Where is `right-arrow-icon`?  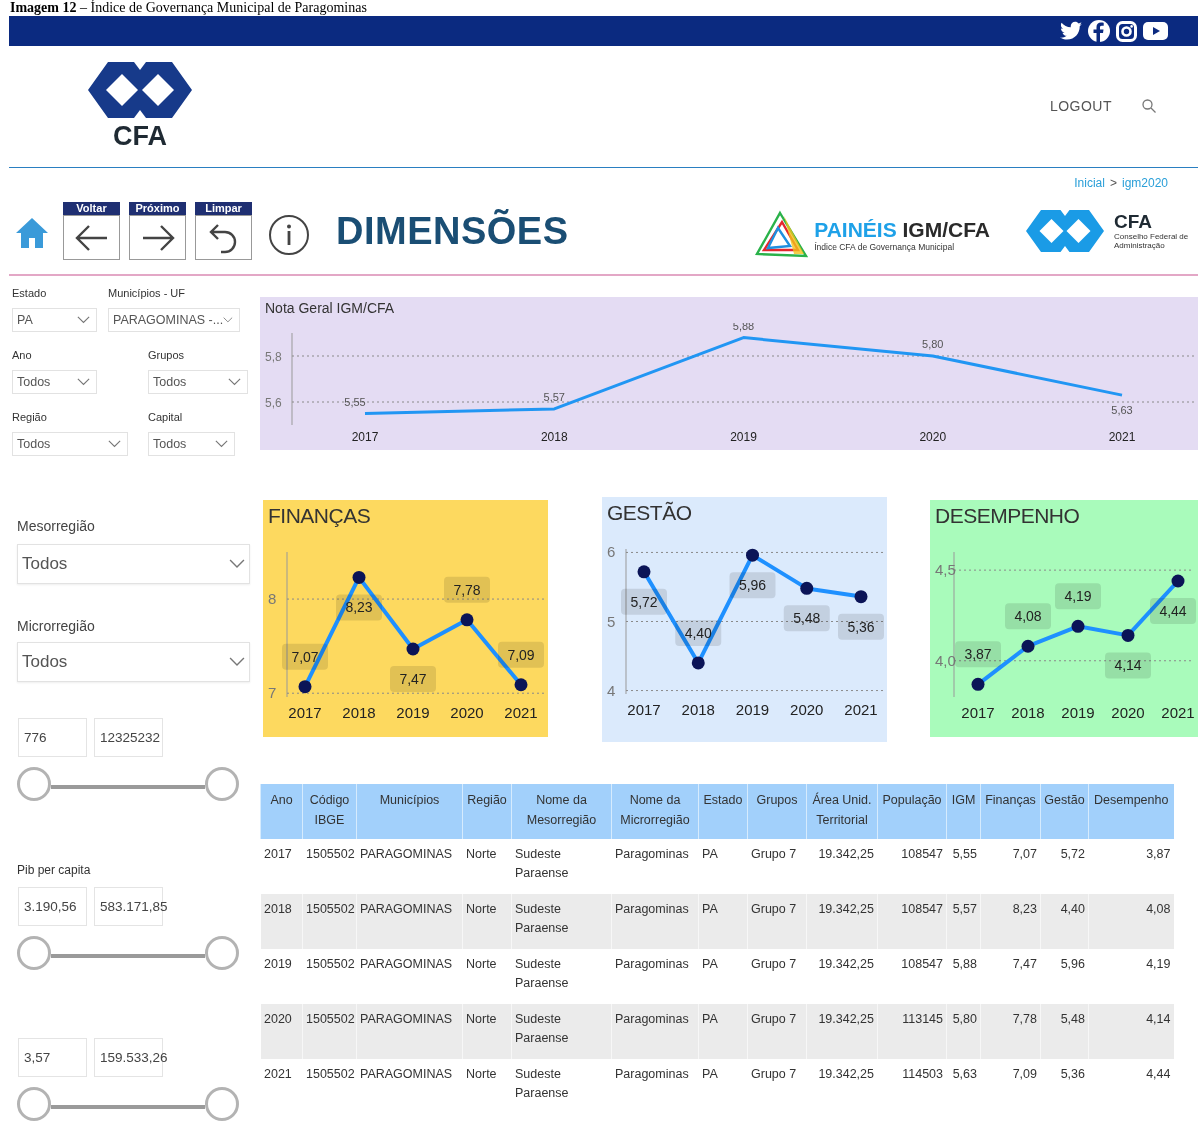 right-arrow-icon is located at coordinates (157, 237).